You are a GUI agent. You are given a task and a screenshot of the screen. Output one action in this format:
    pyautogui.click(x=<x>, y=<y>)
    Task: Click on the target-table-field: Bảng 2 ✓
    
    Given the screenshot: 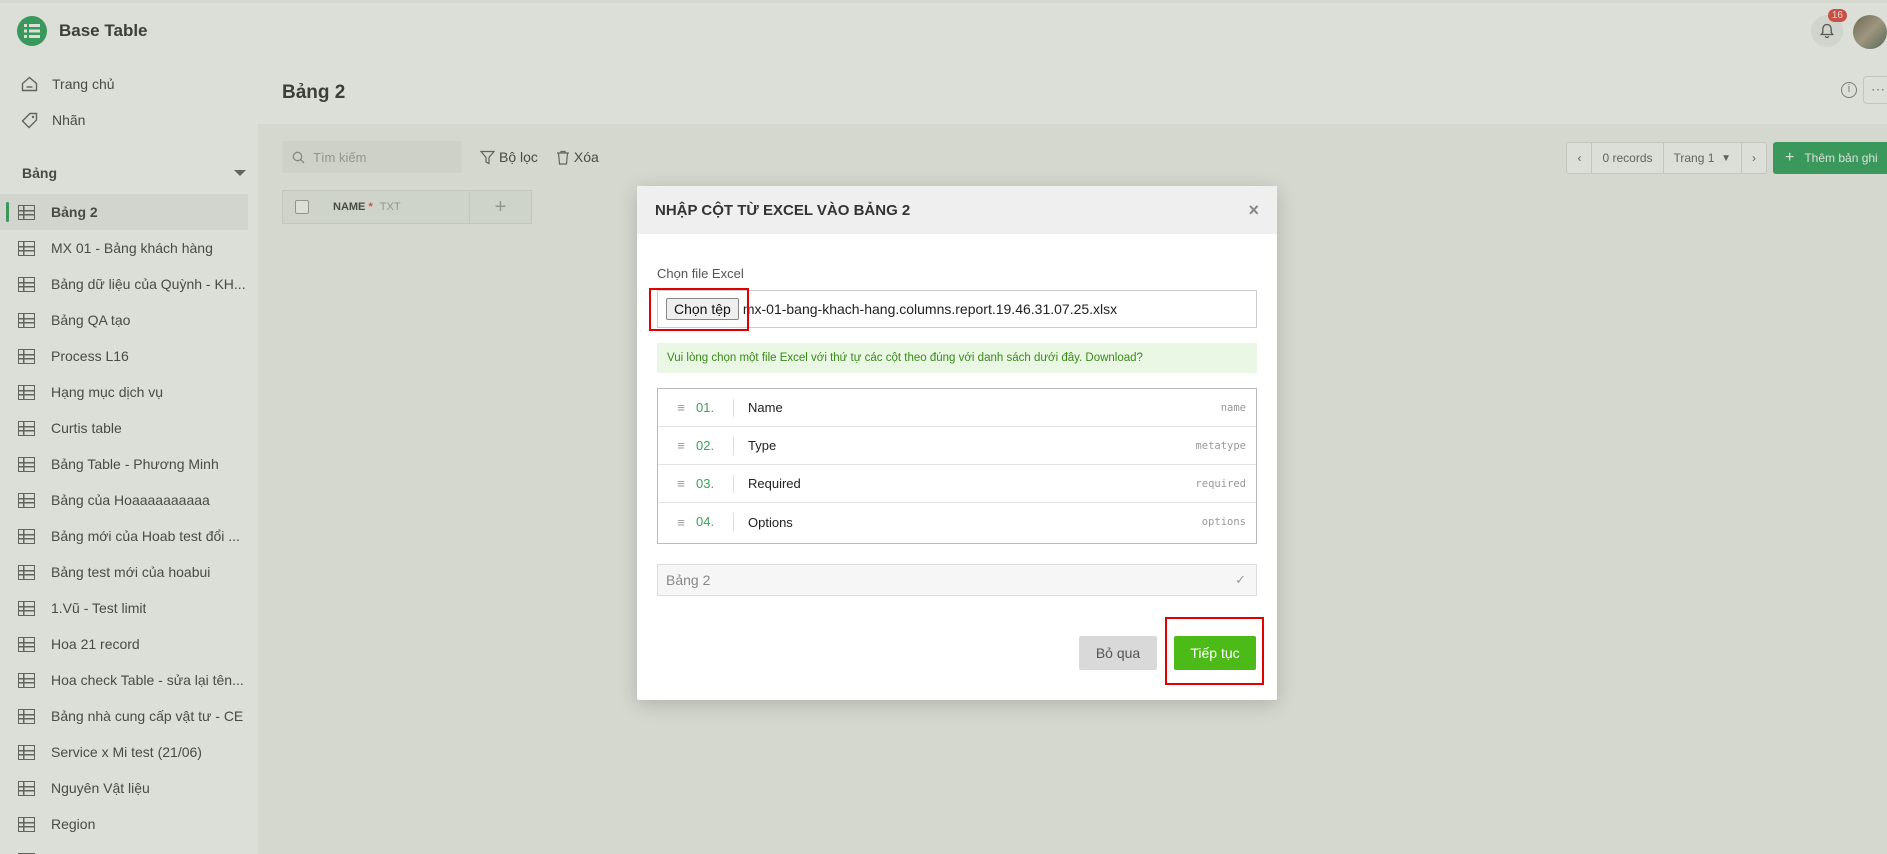 What is the action you would take?
    pyautogui.click(x=957, y=580)
    